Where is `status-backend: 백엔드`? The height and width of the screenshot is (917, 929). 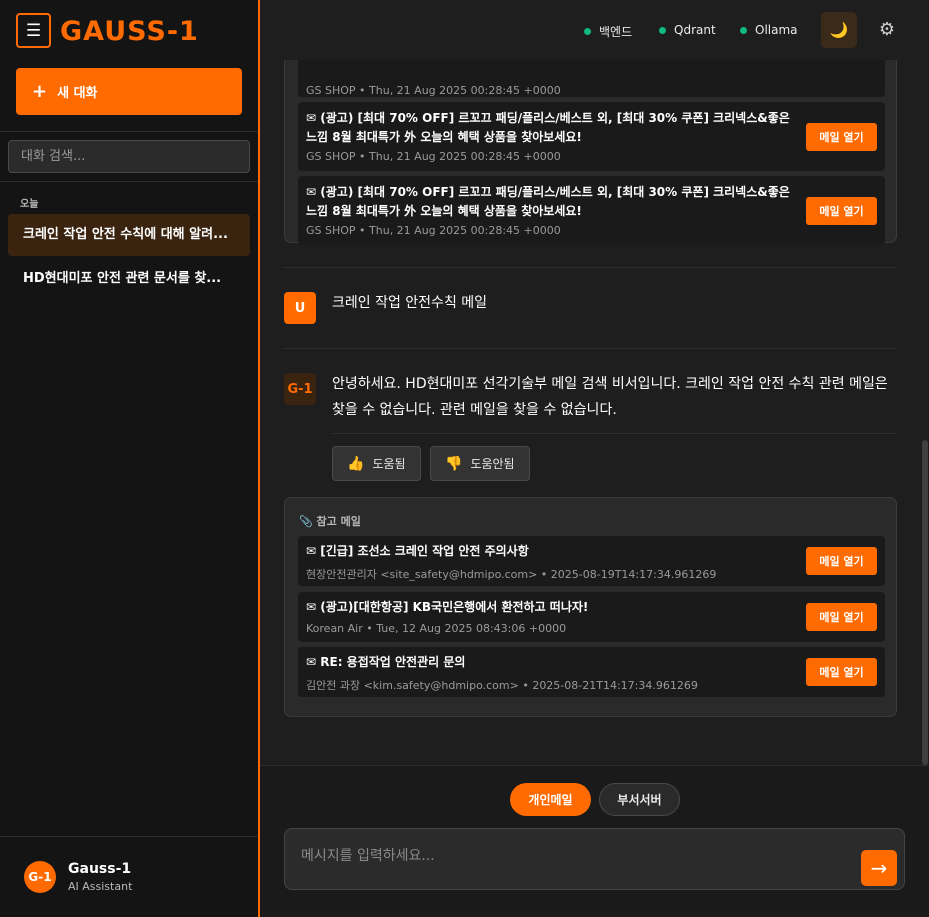 status-backend: 백엔드 is located at coordinates (608, 31).